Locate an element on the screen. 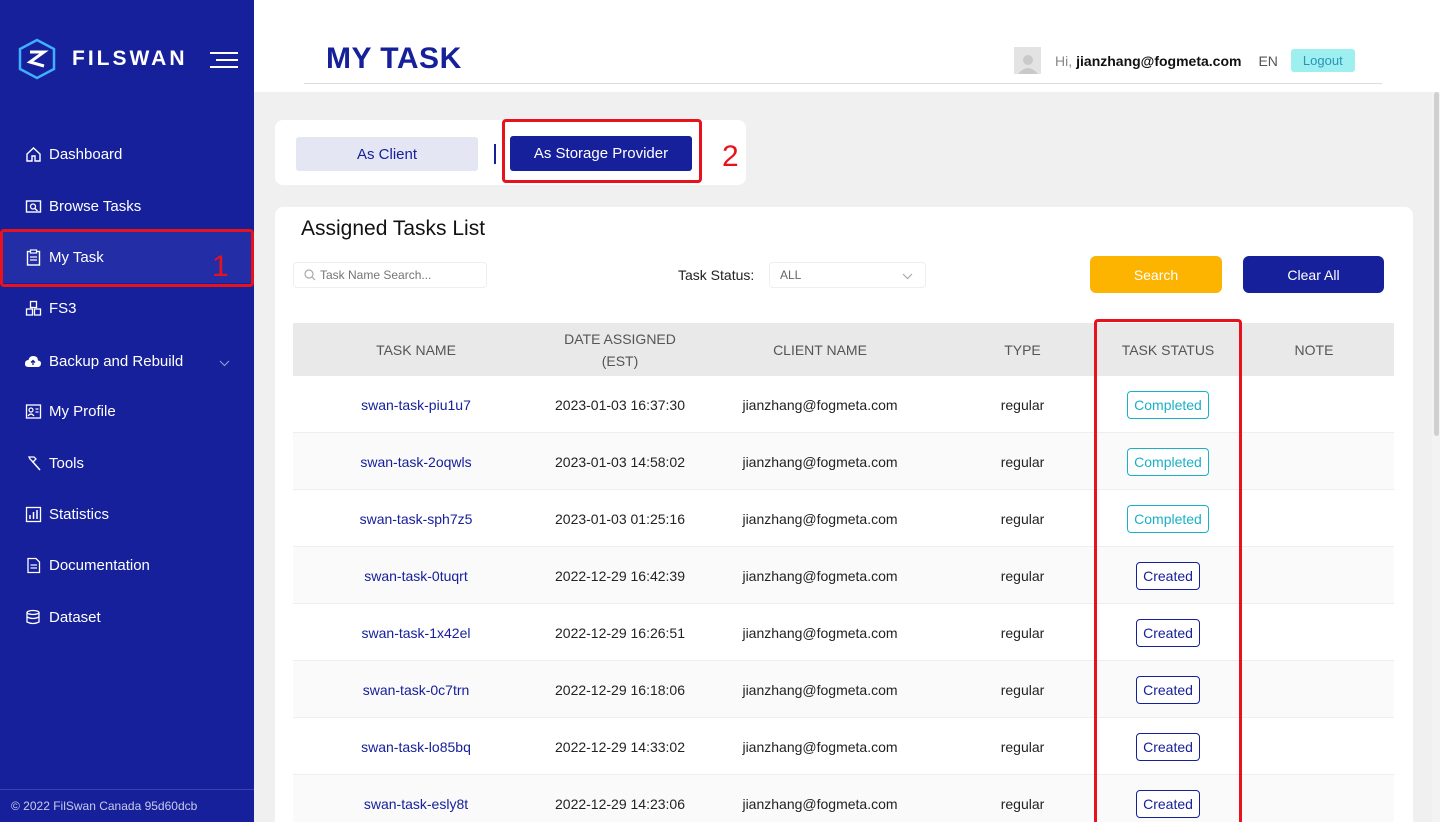  task-name-link: swan-task-0tuqrt is located at coordinates (416, 575).